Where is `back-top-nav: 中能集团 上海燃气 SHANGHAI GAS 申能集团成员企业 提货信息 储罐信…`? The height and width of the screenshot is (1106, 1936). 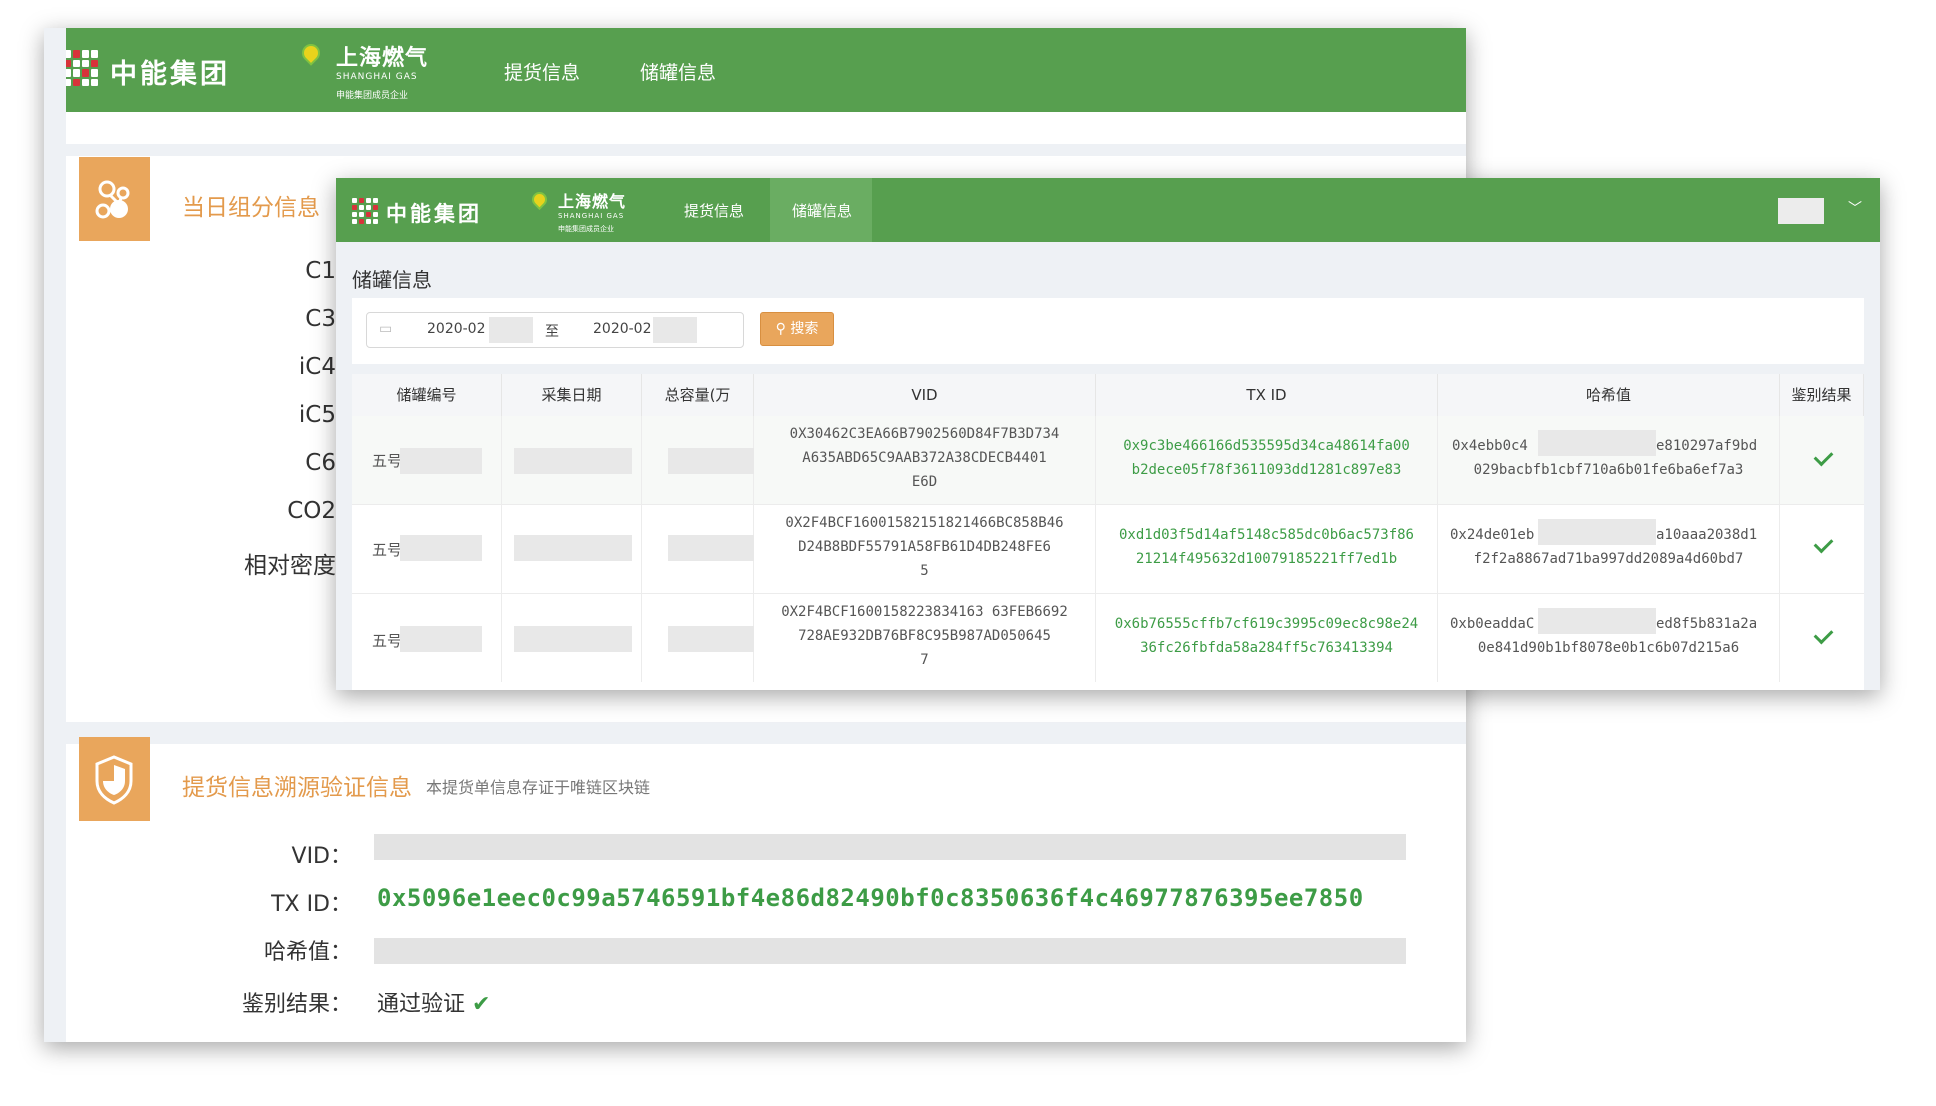
back-top-nav: 中能集团 上海燃气 SHANGHAI GAS 申能集团成员企业 提货信息 储罐信… is located at coordinates (755, 70).